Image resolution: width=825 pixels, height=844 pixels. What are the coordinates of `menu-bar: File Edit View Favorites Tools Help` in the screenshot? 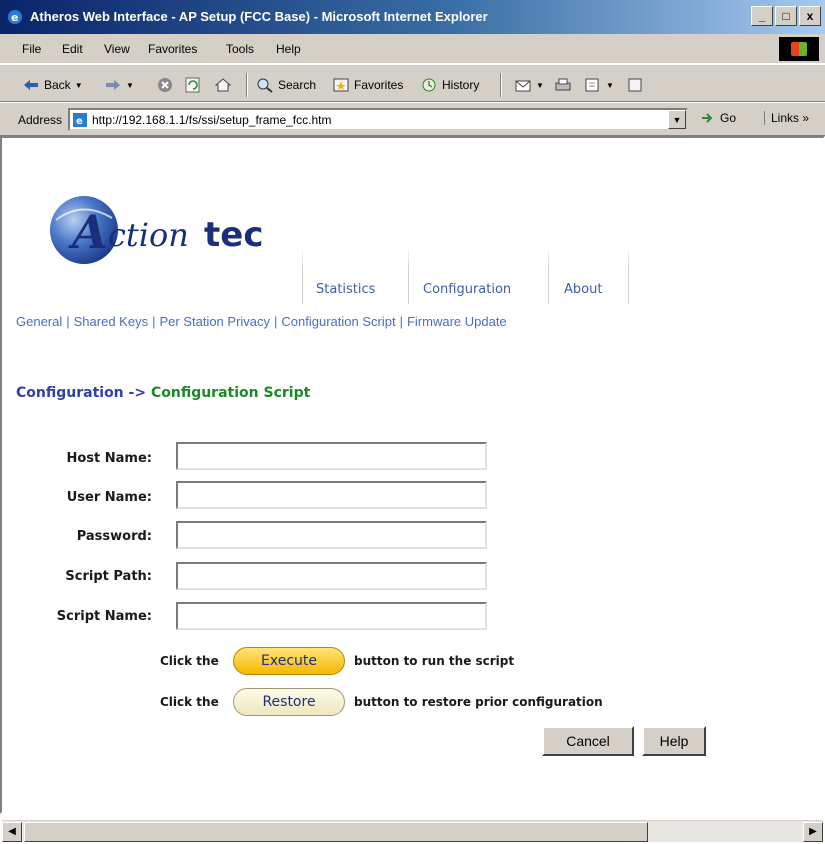 It's located at (412, 49).